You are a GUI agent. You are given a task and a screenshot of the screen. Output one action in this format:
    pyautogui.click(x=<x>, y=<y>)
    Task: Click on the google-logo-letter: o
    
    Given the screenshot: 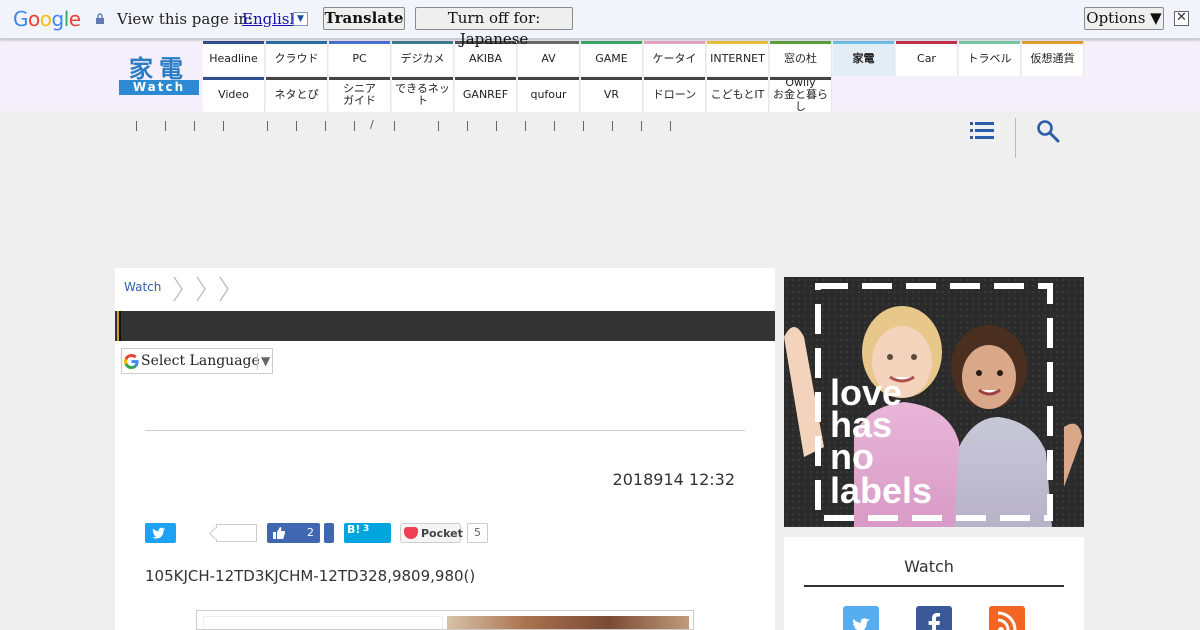 What is the action you would take?
    pyautogui.click(x=45, y=19)
    